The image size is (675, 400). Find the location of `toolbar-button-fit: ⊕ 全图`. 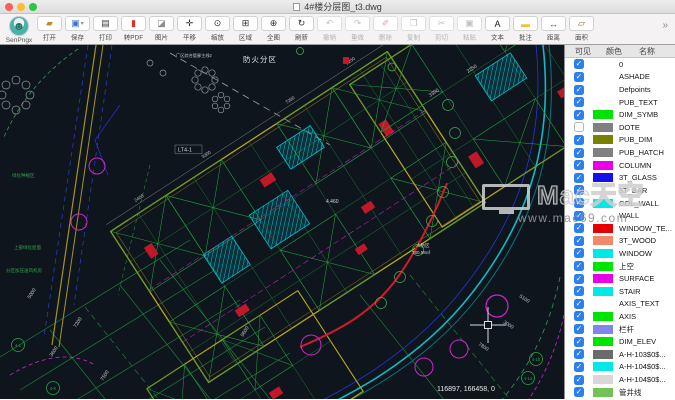

toolbar-button-fit: ⊕ 全图 is located at coordinates (273, 29).